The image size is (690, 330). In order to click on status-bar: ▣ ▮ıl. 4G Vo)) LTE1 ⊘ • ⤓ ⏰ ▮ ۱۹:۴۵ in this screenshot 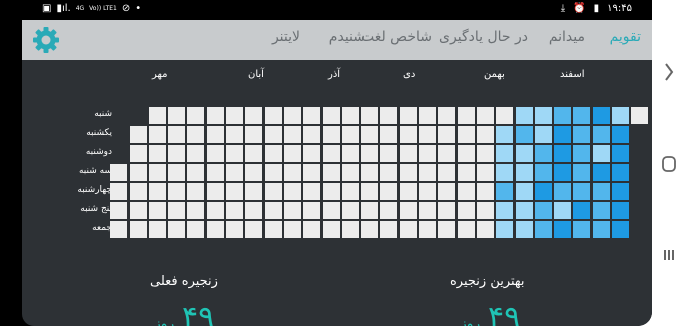, I will do `click(326, 10)`.